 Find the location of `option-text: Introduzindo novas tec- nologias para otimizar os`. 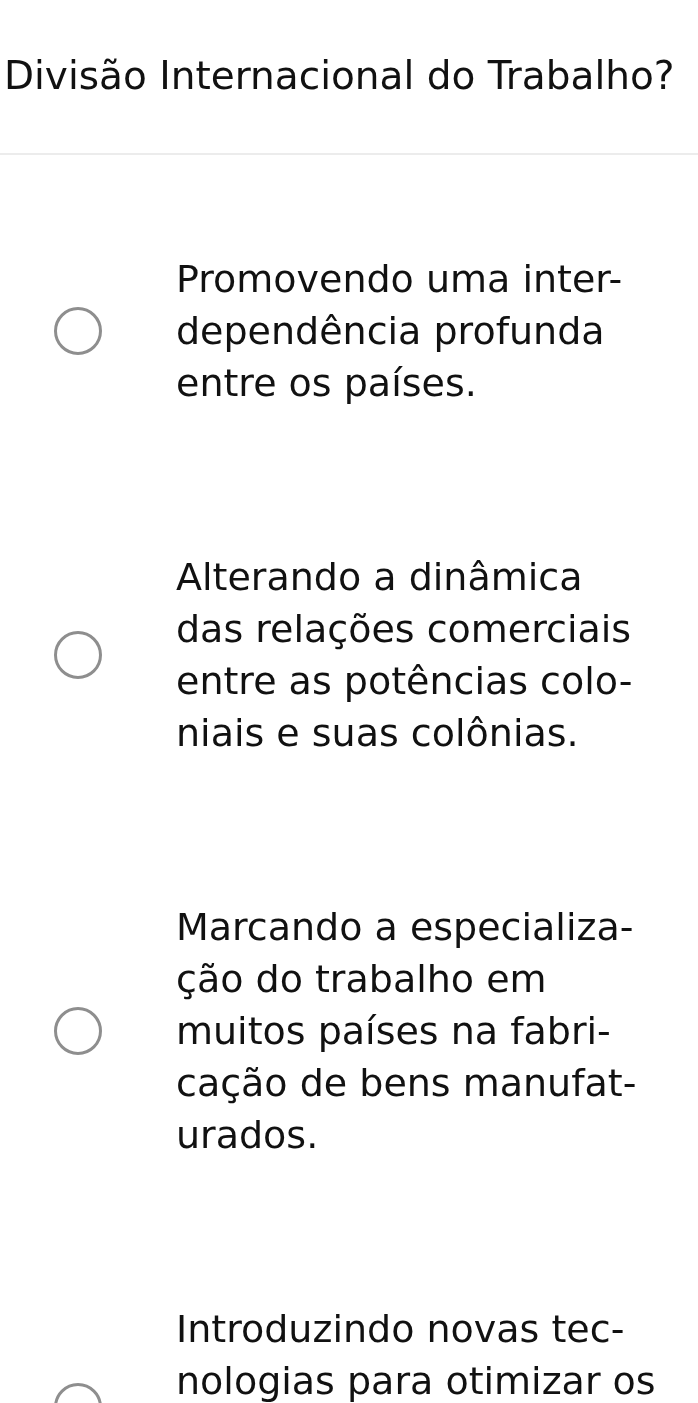

option-text: Introduzindo novas tec- nologias para otimizar os is located at coordinates (416, 1354).